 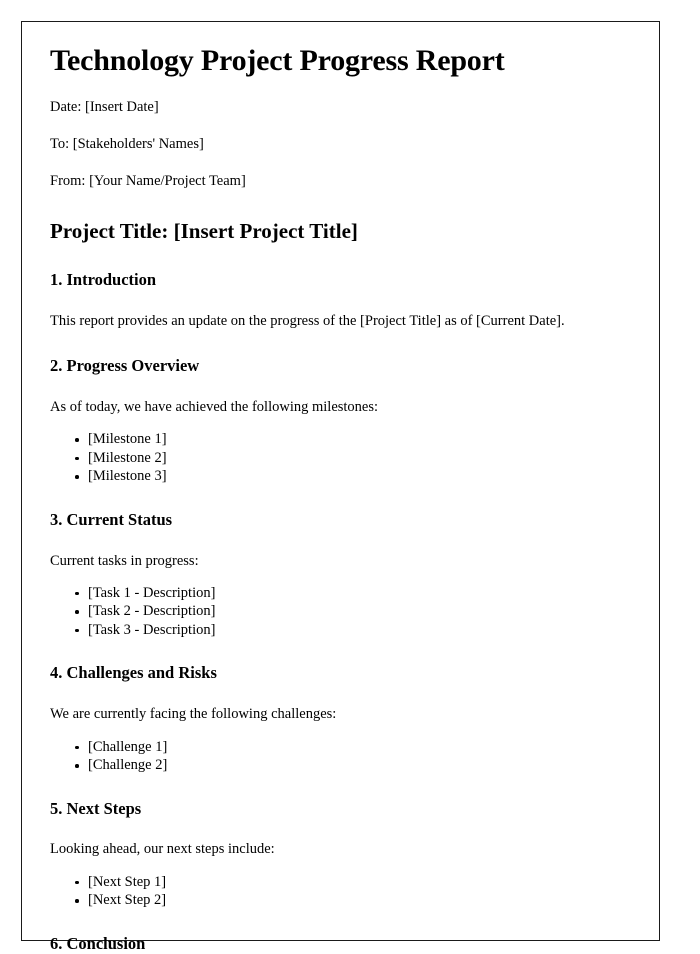 I want to click on section-heading-current-status: 3. Current Status, so click(x=111, y=519).